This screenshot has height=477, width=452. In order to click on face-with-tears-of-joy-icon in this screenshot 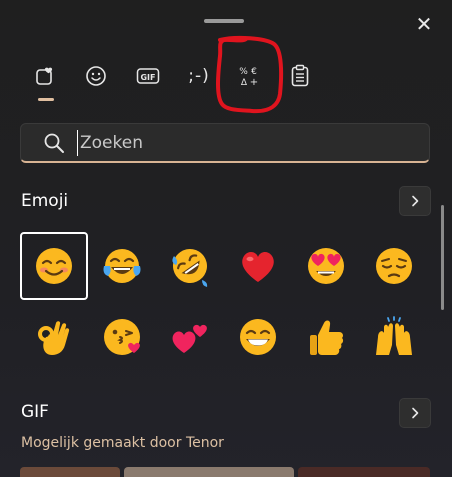, I will do `click(122, 266)`.